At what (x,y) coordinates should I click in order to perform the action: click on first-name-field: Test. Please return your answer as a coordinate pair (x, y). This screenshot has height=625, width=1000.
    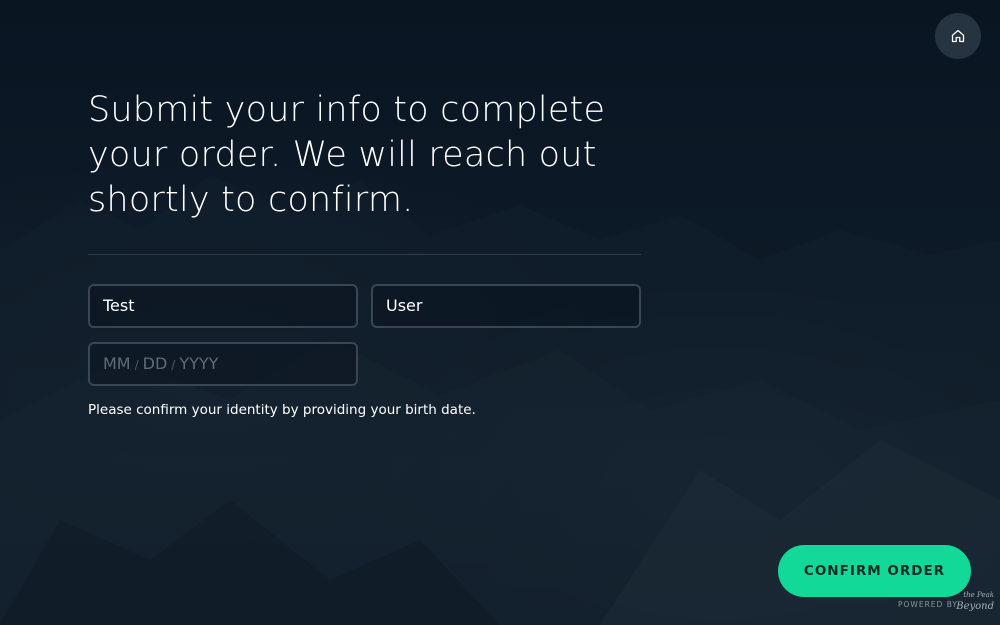
    Looking at the image, I should click on (223, 306).